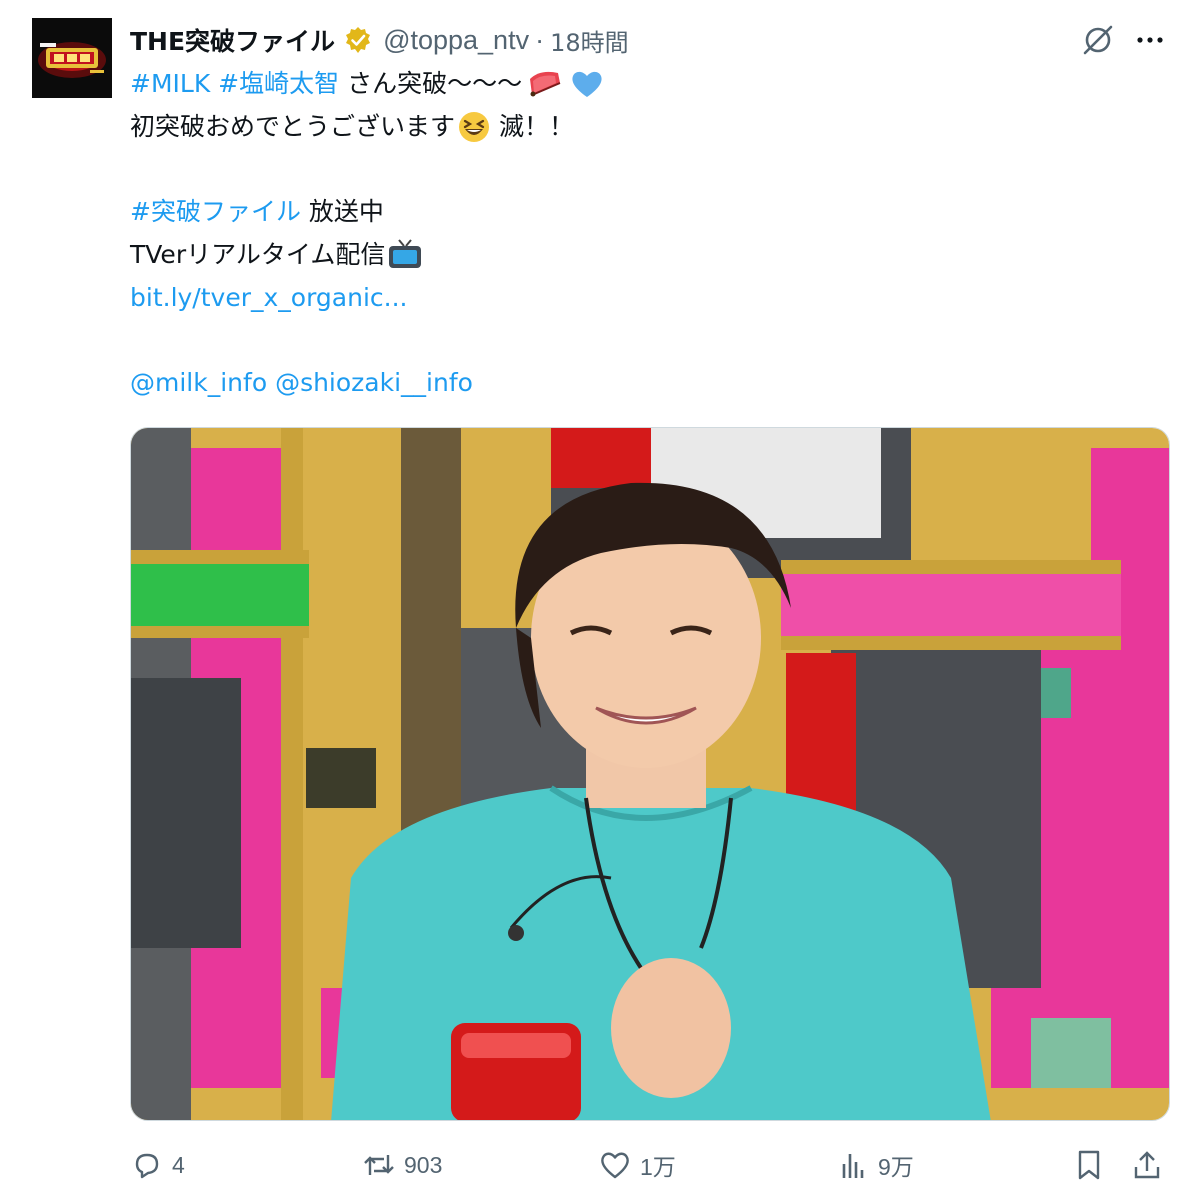 The height and width of the screenshot is (1200, 1200). I want to click on reply-icon, so click(147, 1165).